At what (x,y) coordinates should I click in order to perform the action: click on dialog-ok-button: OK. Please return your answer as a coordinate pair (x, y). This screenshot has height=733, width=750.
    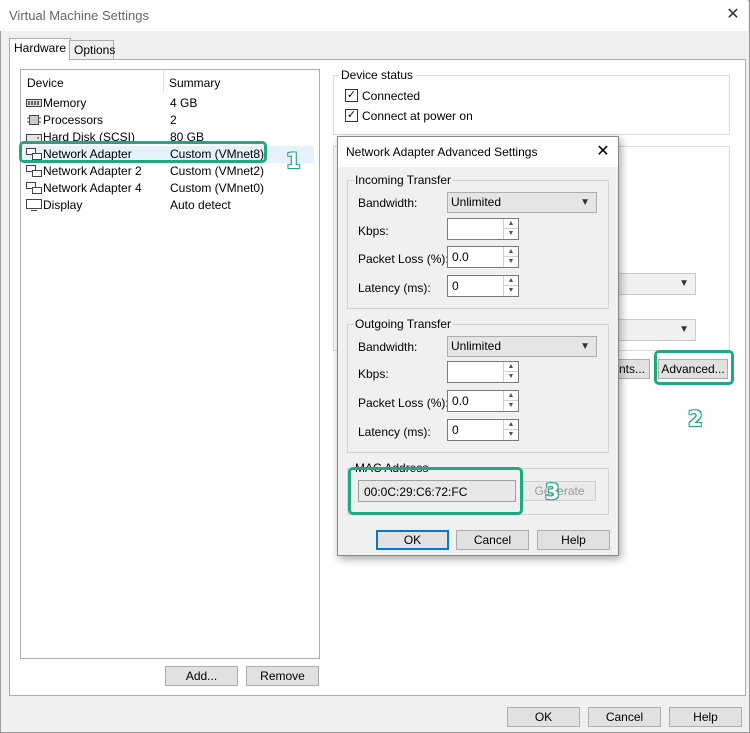
    Looking at the image, I should click on (412, 540).